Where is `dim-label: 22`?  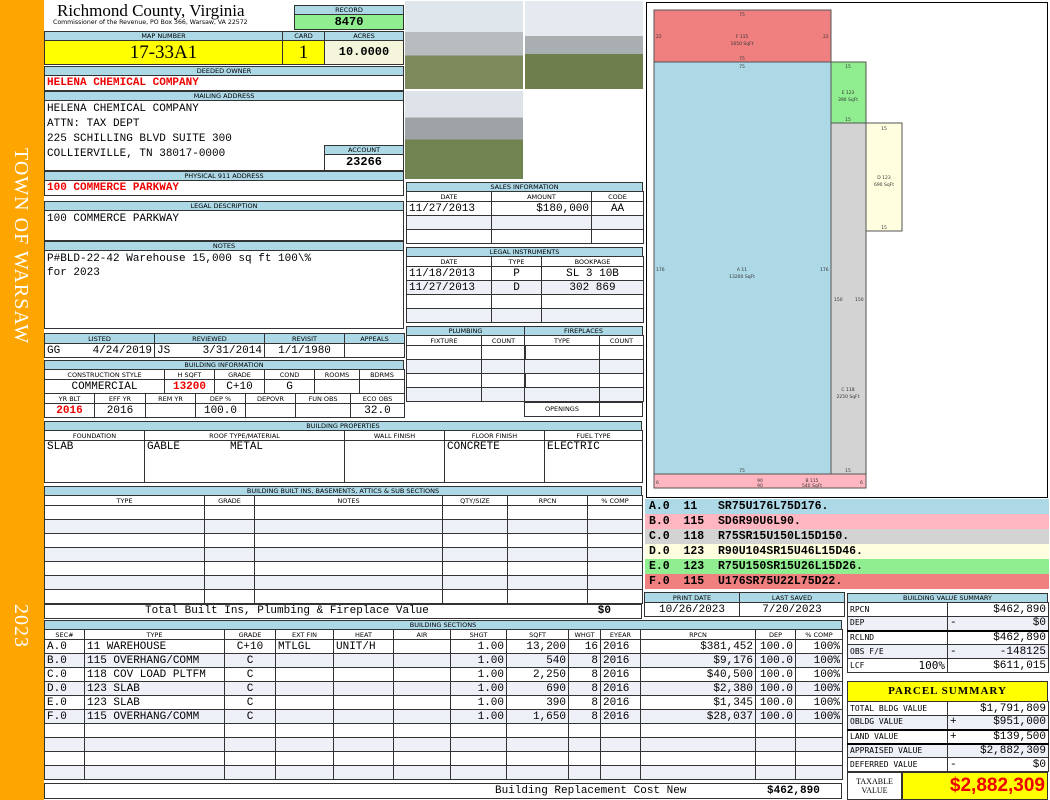
dim-label: 22 is located at coordinates (659, 37).